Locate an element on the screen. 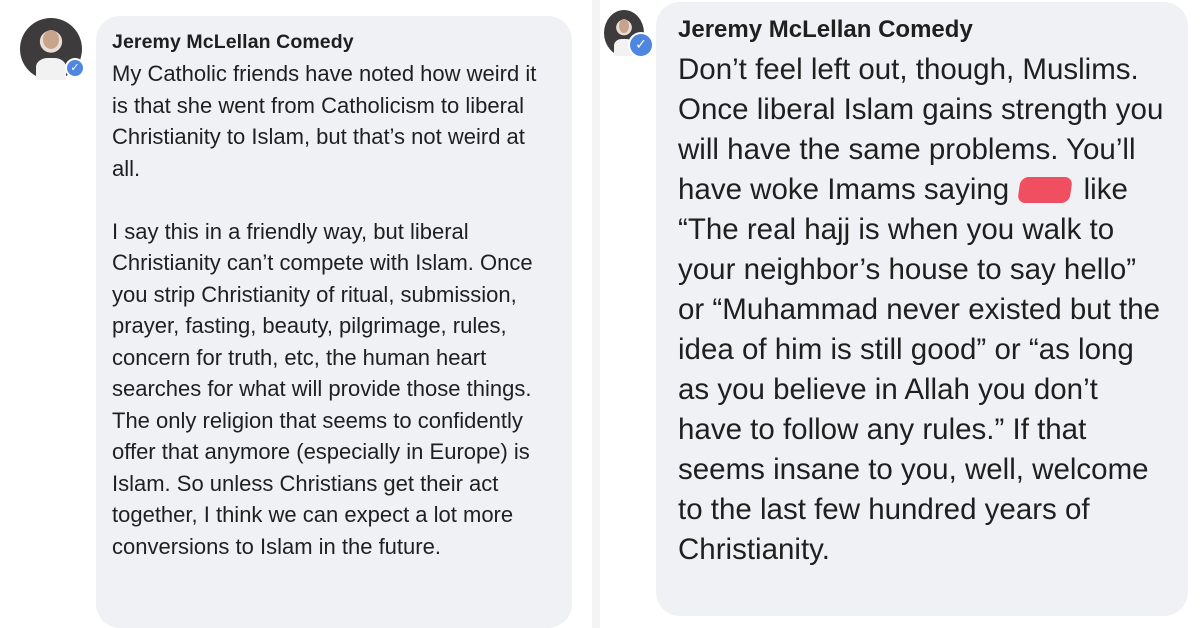 This screenshot has height=628, width=1200. avatar-shirt is located at coordinates (51, 68).